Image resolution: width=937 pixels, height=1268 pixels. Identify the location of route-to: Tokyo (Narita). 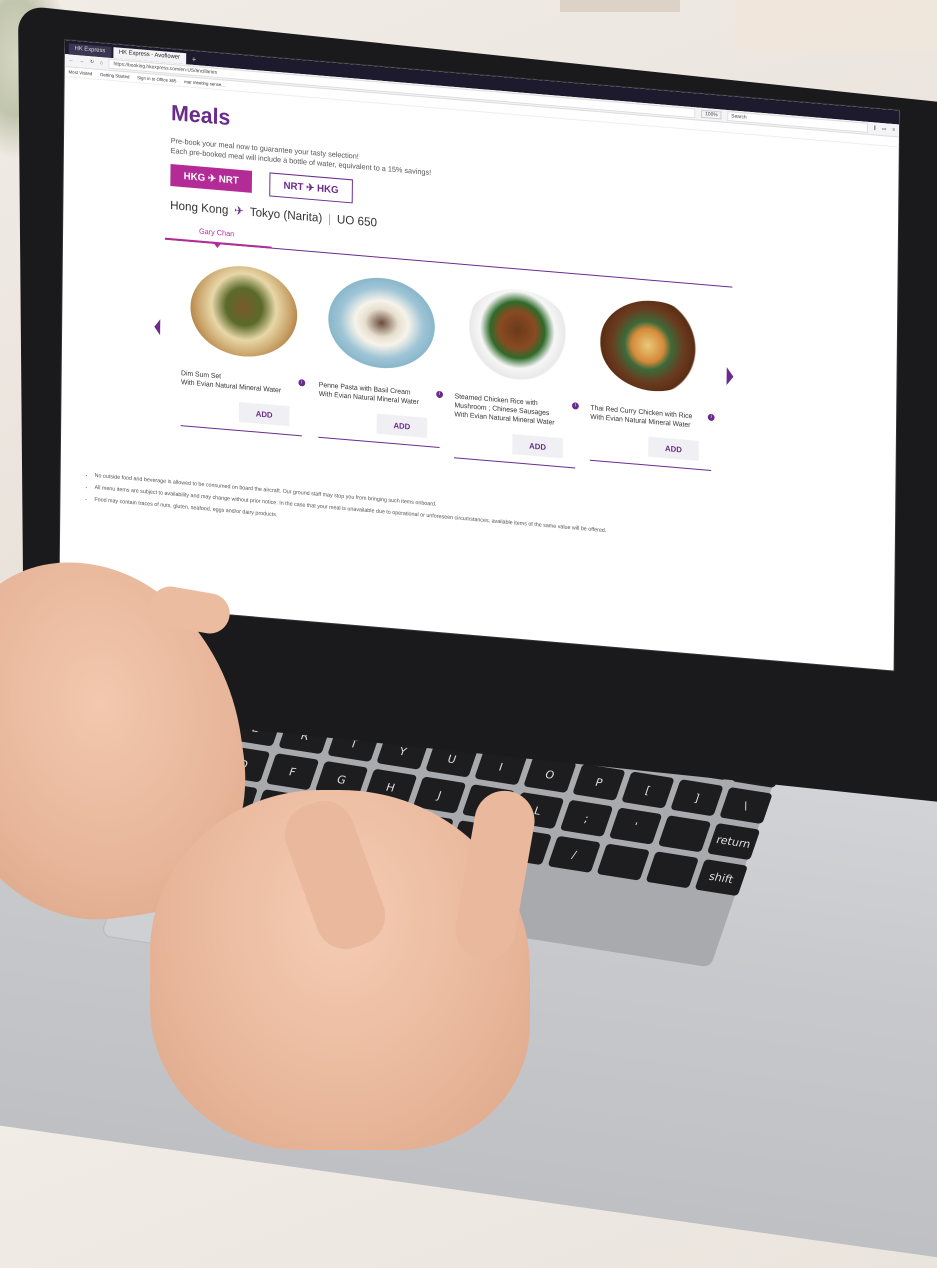
(286, 214).